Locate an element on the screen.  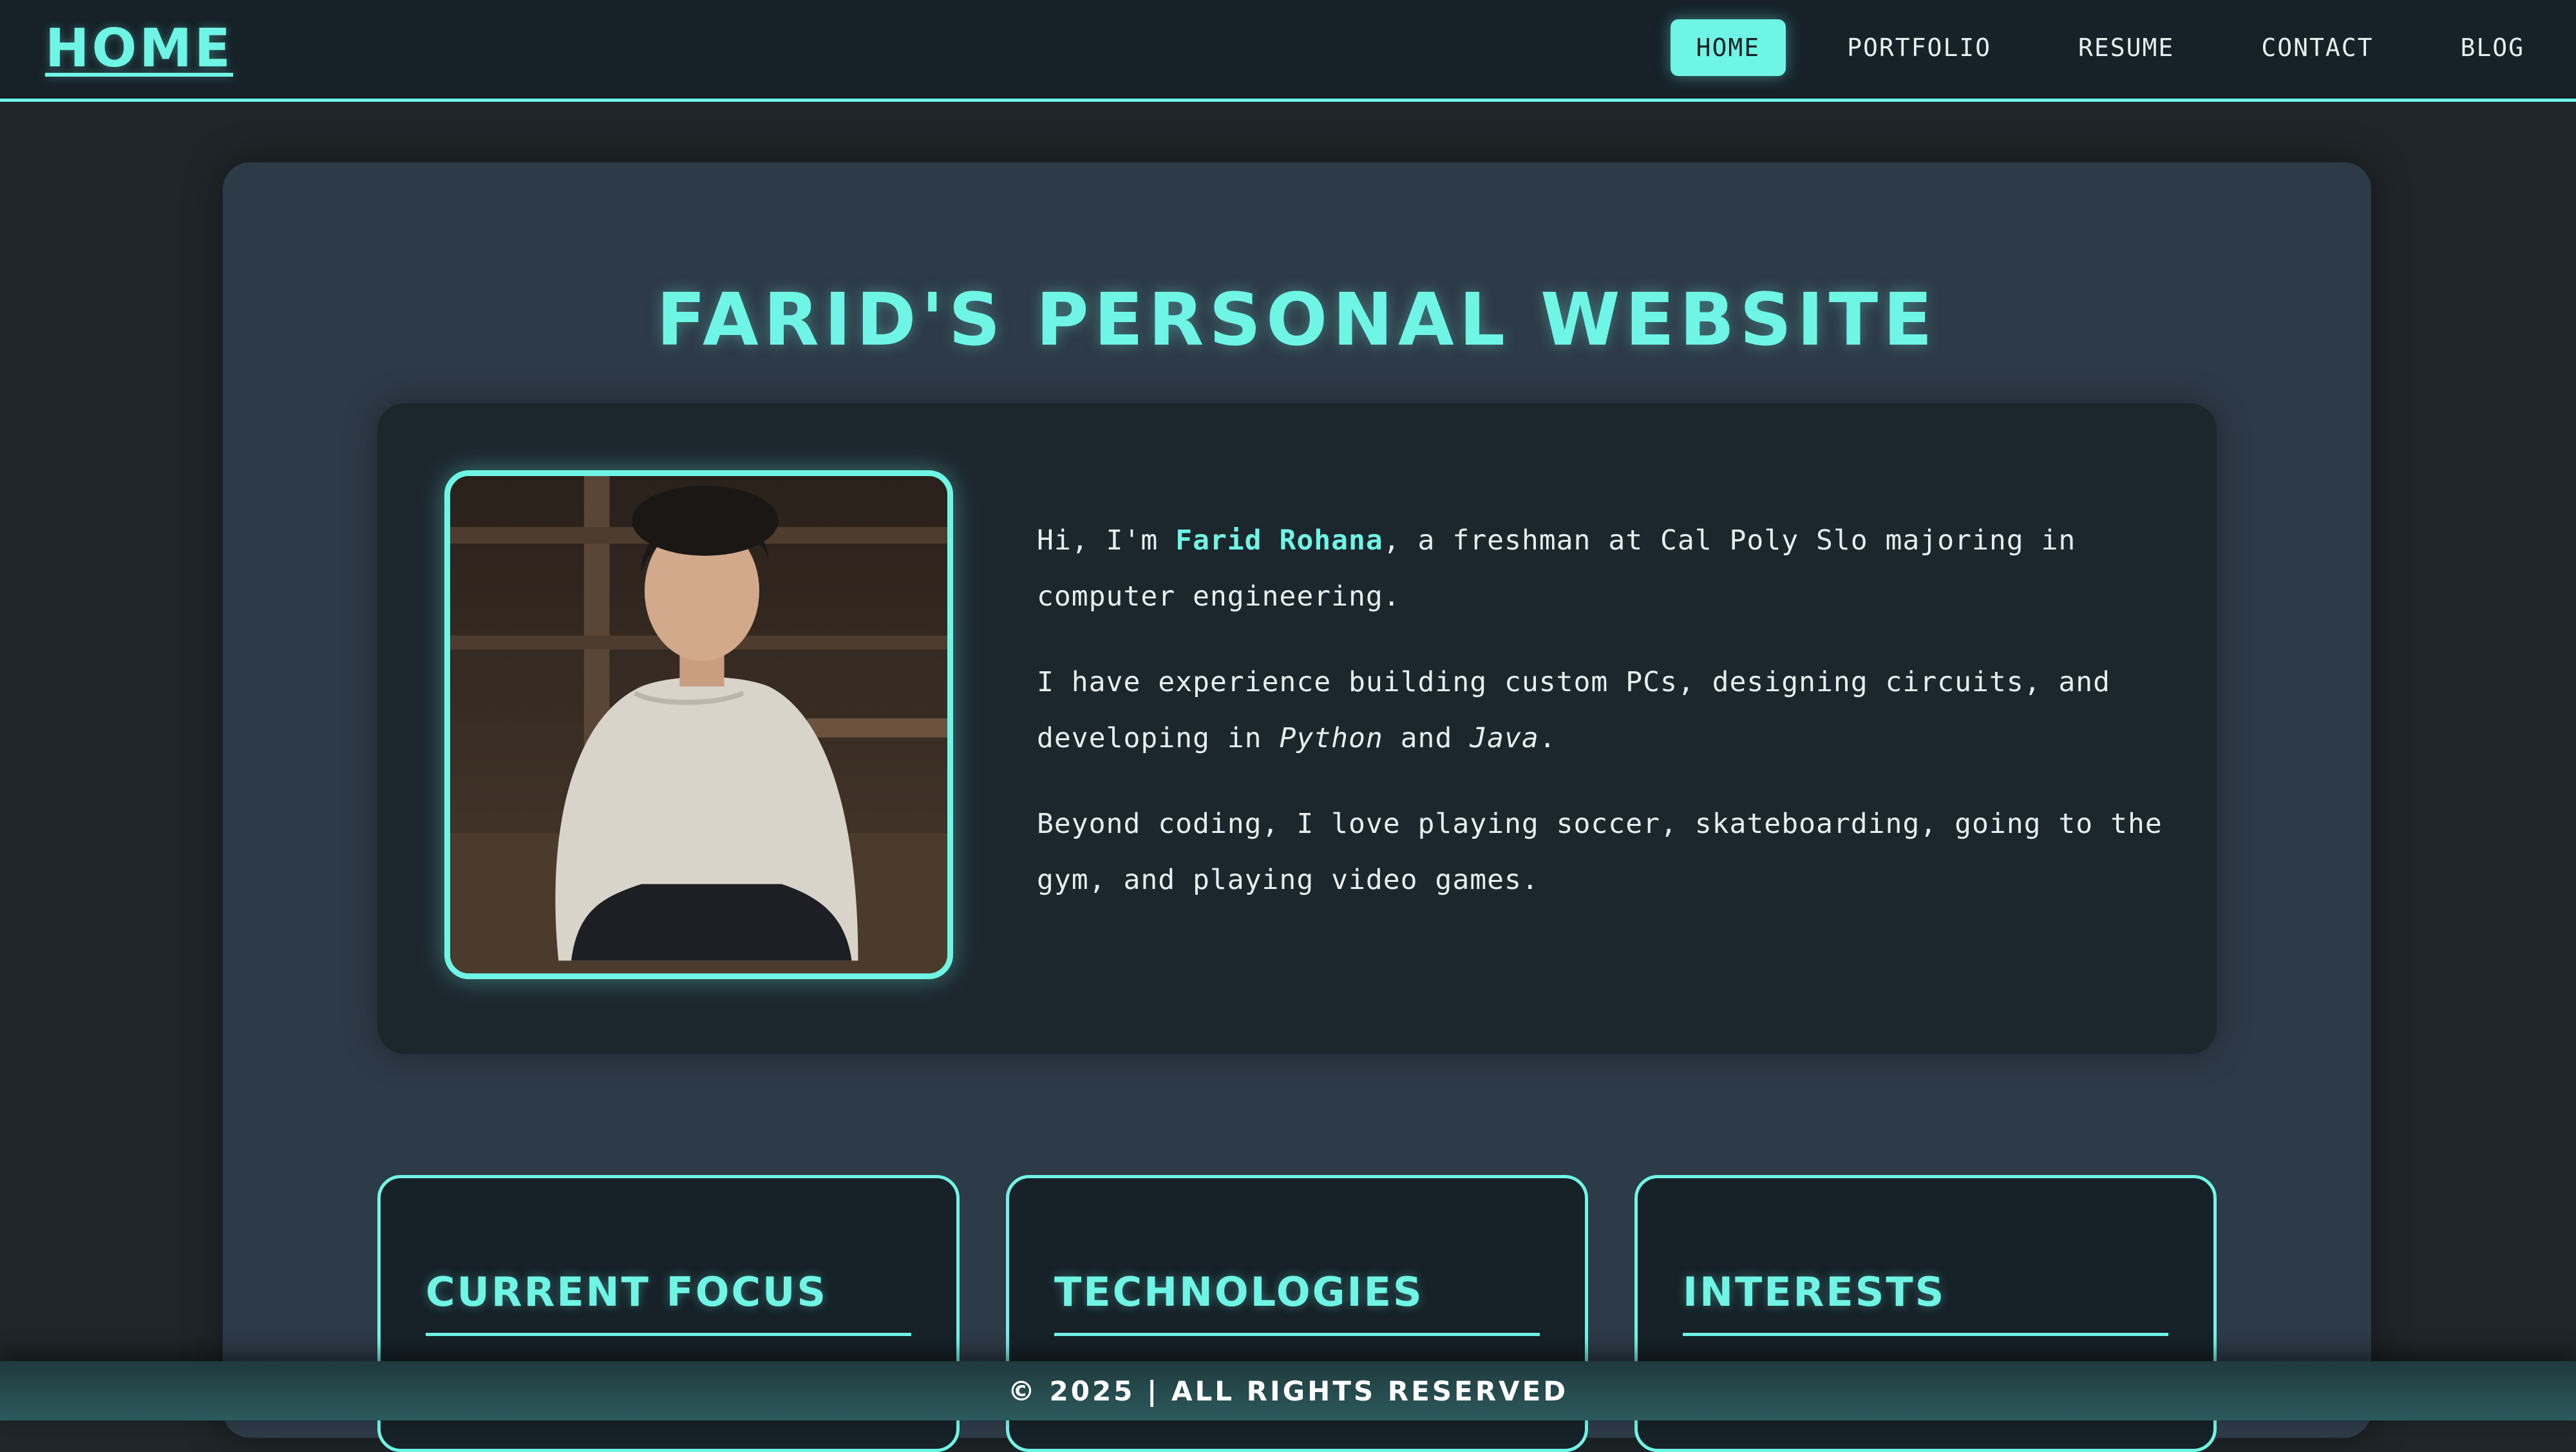
bio-p2-suffix: . is located at coordinates (1548, 738).